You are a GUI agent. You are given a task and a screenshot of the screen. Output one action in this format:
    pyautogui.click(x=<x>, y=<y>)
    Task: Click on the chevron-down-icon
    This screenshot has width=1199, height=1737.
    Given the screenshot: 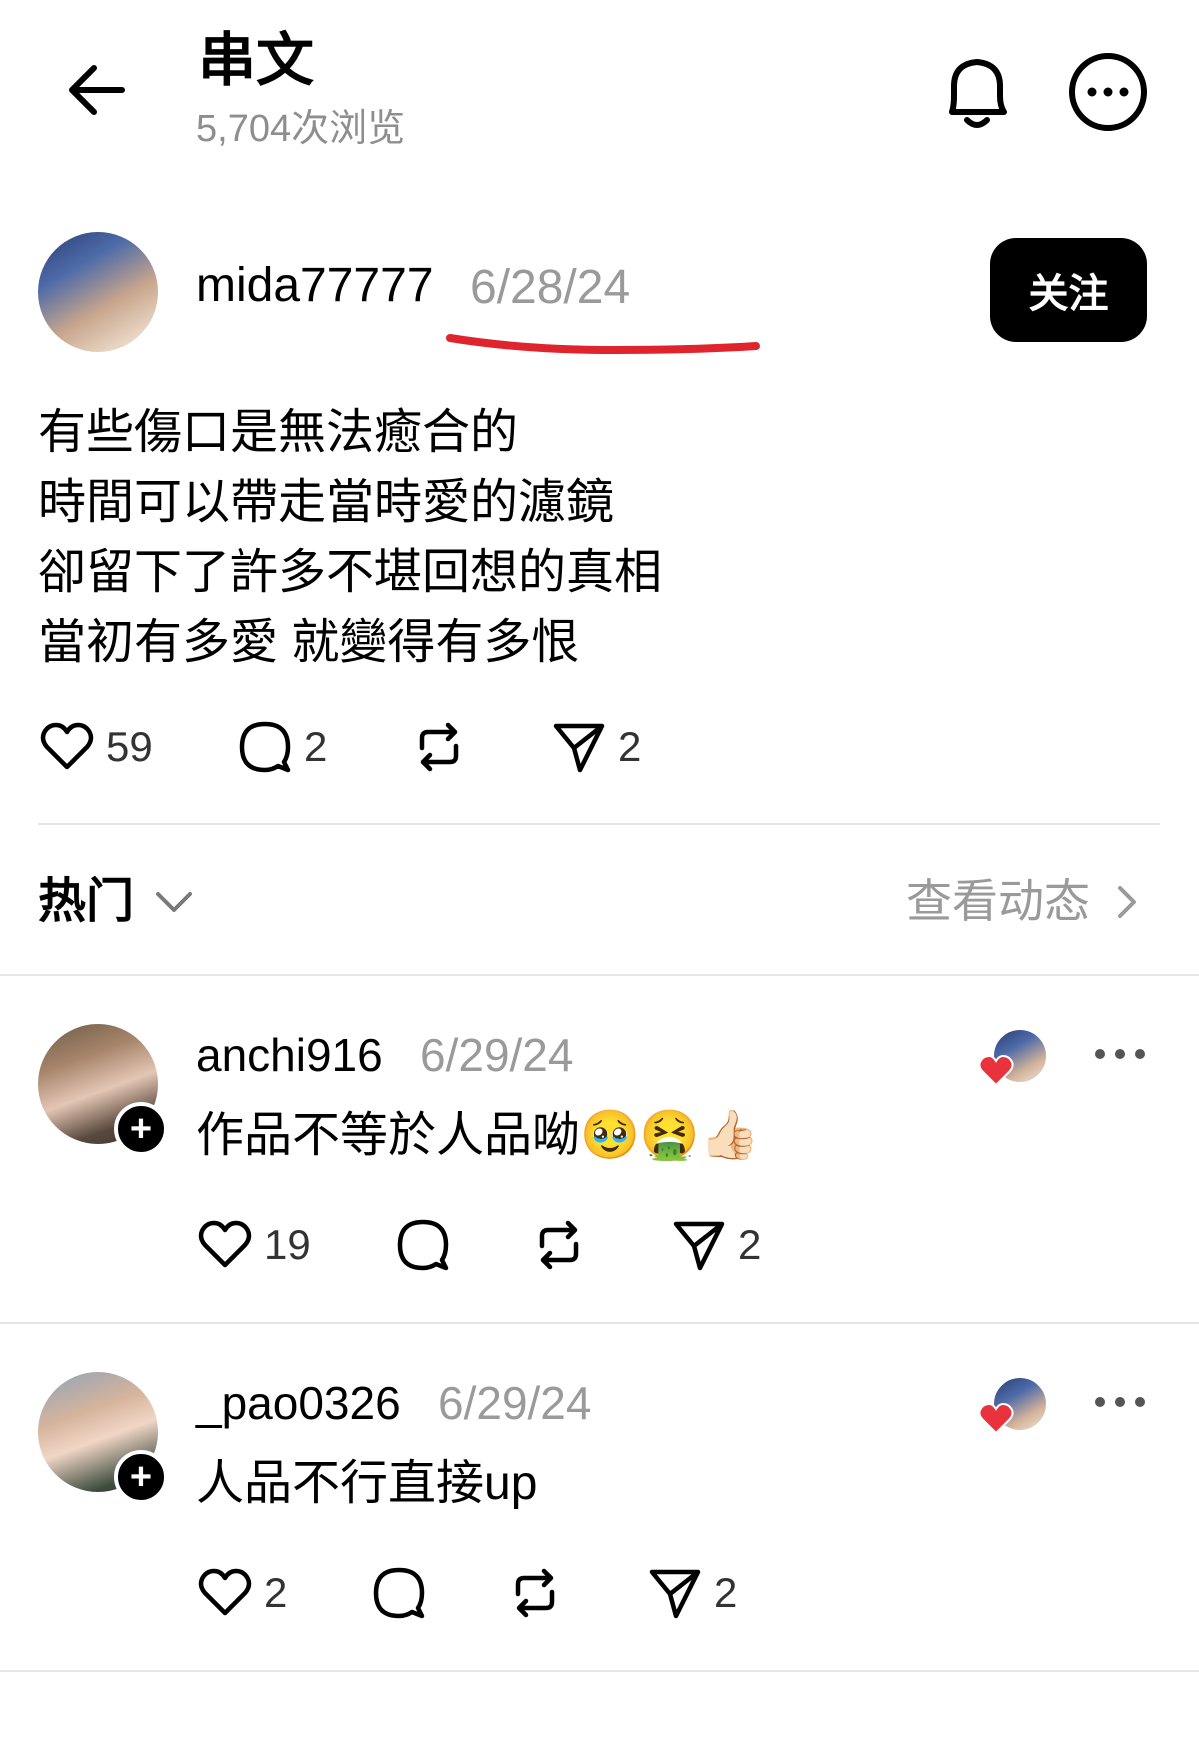 What is the action you would take?
    pyautogui.click(x=174, y=902)
    